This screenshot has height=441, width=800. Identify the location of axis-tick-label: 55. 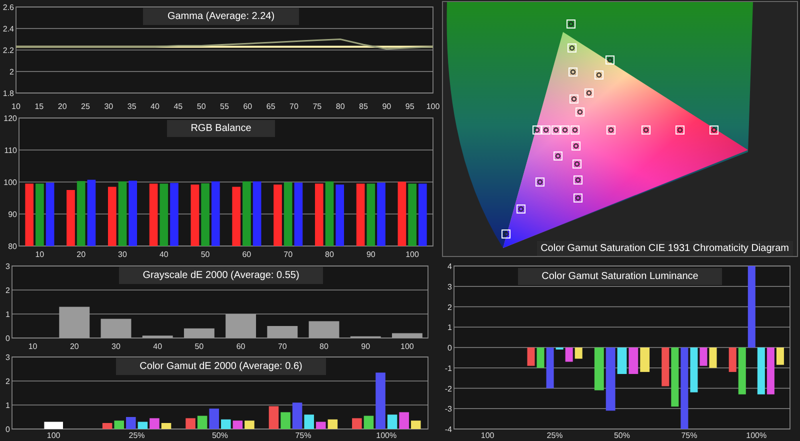
(224, 106).